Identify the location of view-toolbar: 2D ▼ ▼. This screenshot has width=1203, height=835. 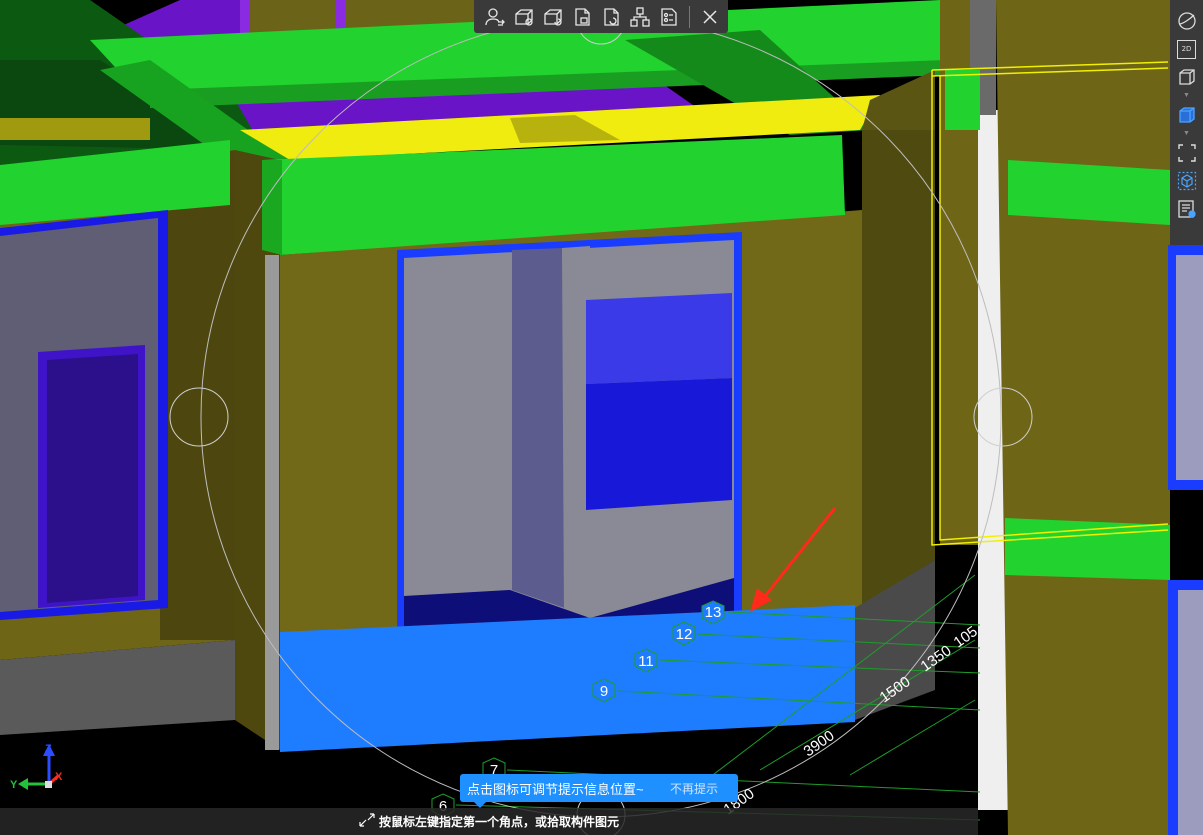
(1186, 122).